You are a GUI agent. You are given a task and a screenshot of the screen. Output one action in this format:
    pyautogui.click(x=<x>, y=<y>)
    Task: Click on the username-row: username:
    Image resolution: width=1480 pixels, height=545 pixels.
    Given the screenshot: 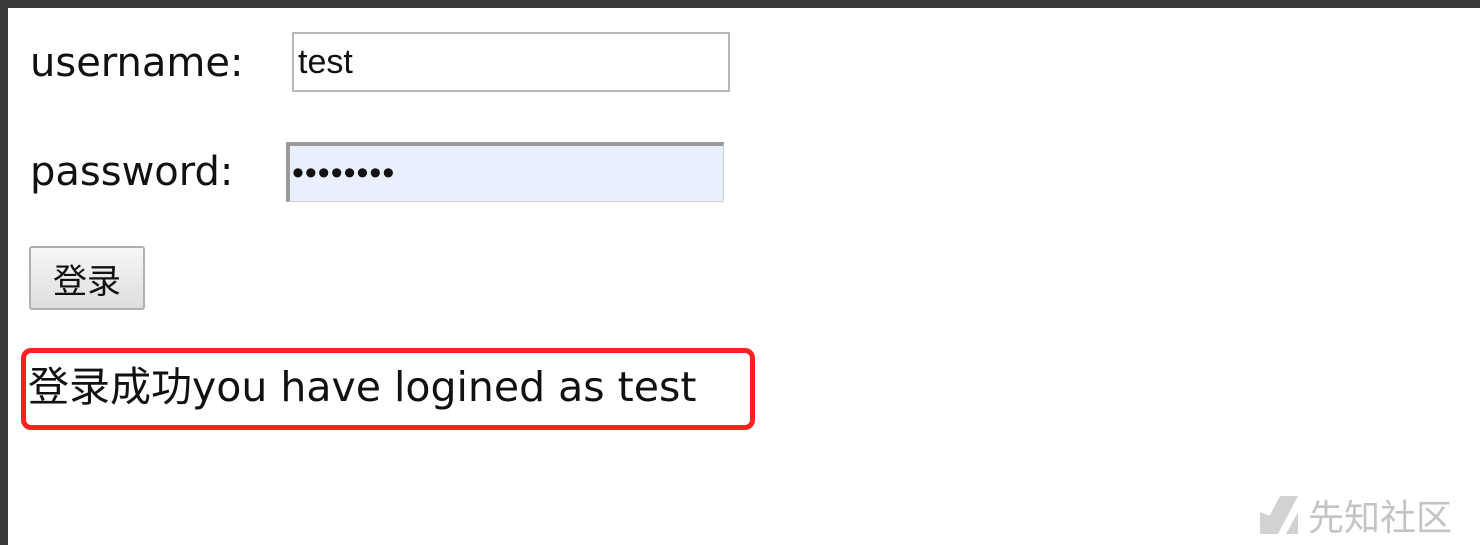 What is the action you would take?
    pyautogui.click(x=136, y=63)
    